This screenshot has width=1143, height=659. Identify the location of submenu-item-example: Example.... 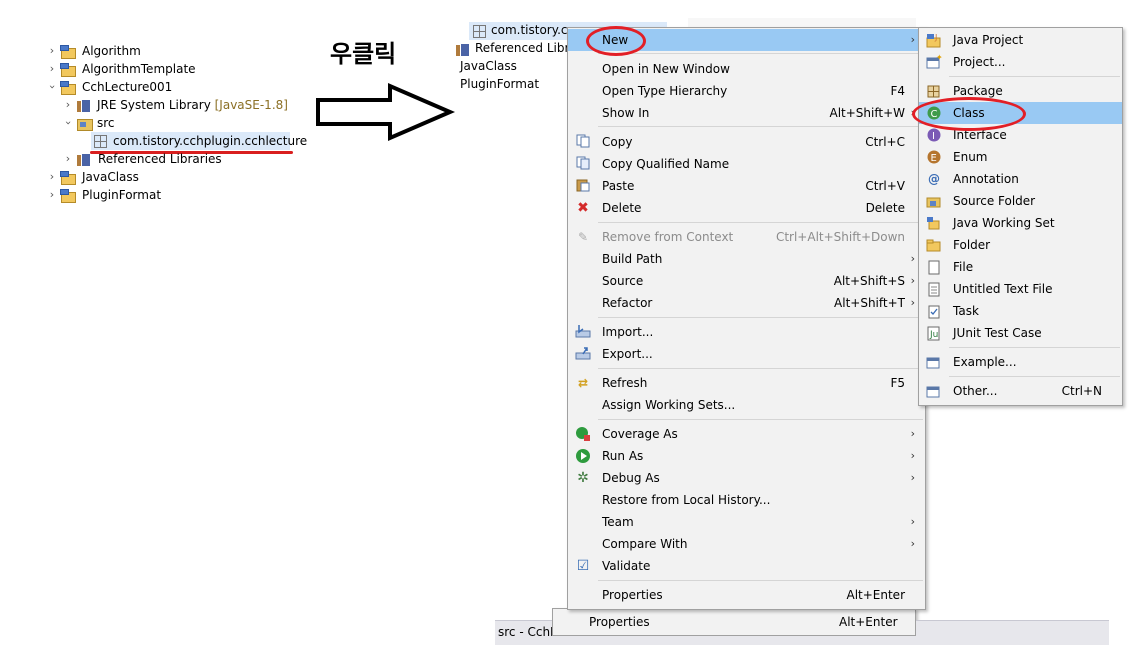
(1020, 362).